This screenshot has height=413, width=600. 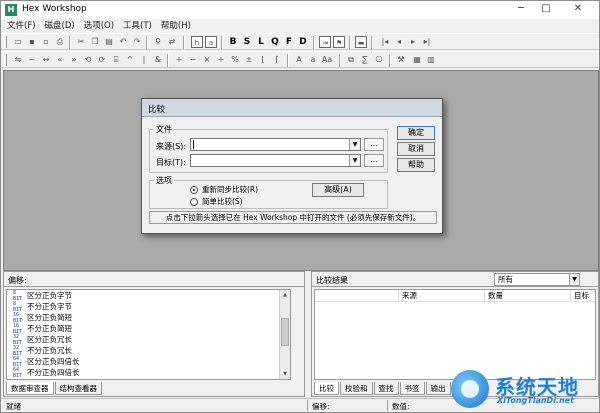 What do you see at coordinates (74, 60) in the screenshot?
I see `shift-right-icon: »` at bounding box center [74, 60].